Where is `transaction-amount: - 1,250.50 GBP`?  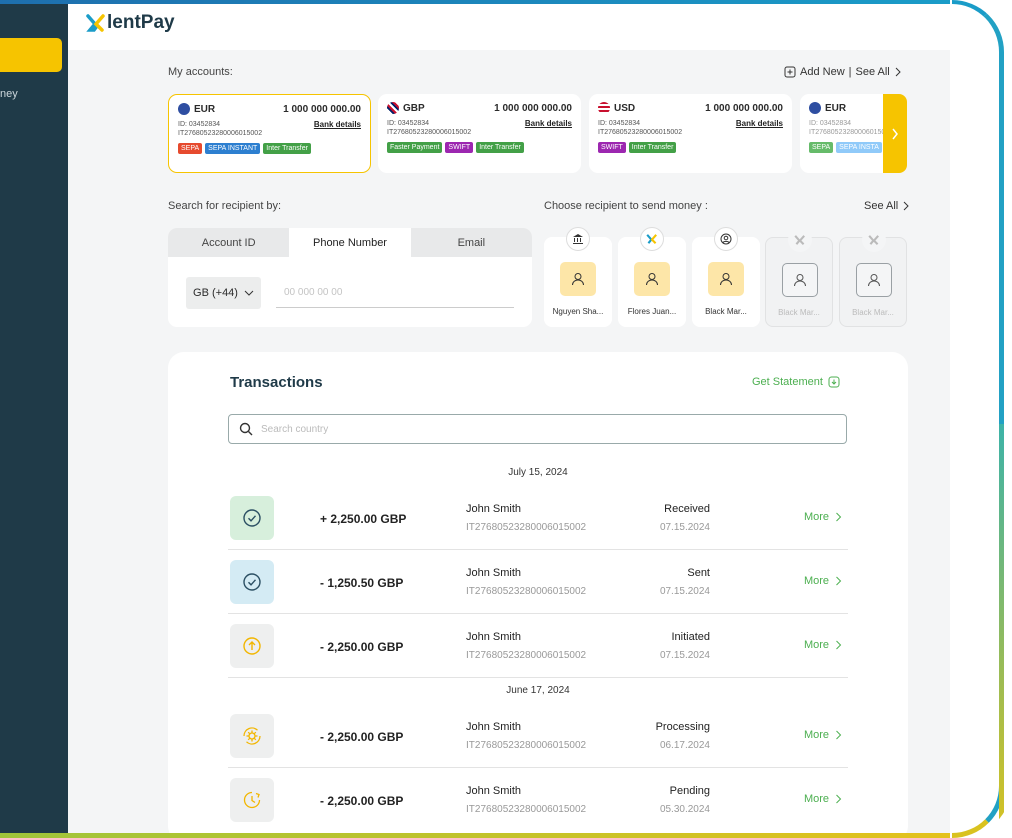 transaction-amount: - 1,250.50 GBP is located at coordinates (362, 583).